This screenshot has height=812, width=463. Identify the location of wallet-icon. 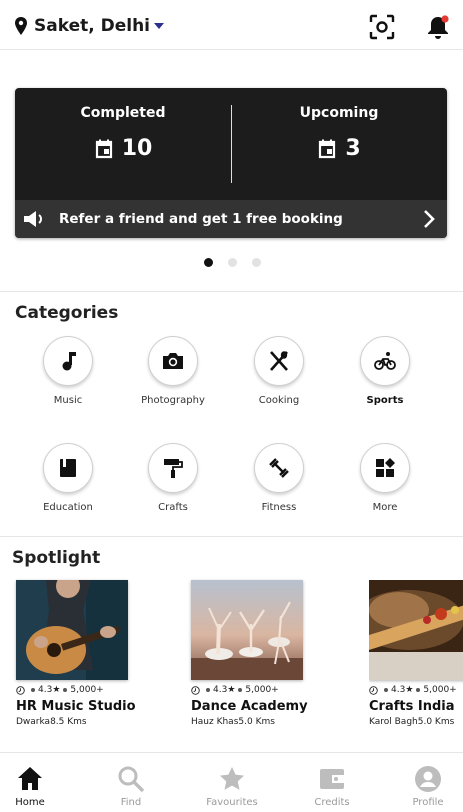
(332, 779).